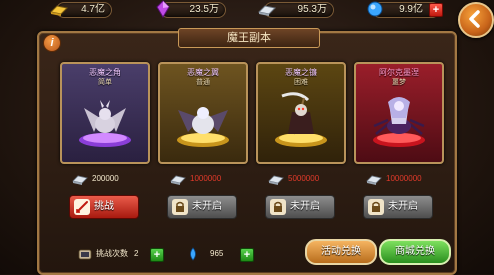  I want to click on boss-card-1: 恶魔之角 简单, so click(105, 113).